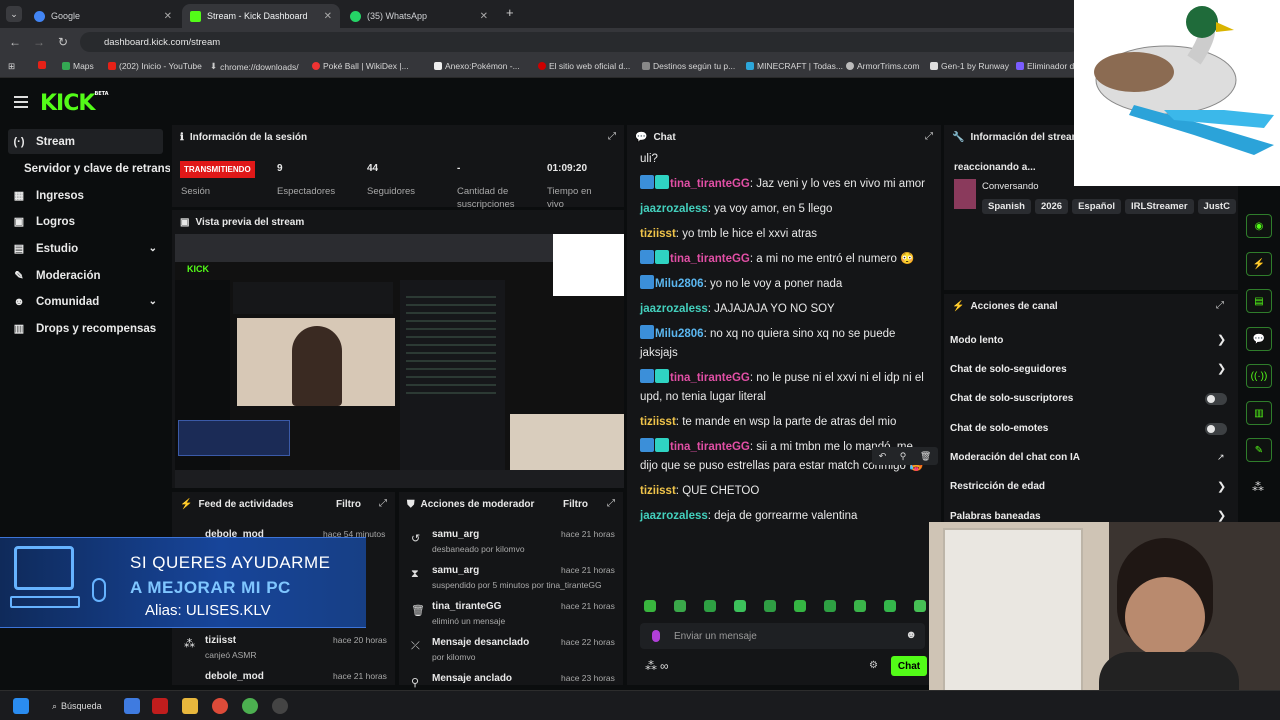 This screenshot has height=720, width=1280. Describe the element at coordinates (14, 14) in the screenshot. I see `tab-search-button: ⌄` at that location.